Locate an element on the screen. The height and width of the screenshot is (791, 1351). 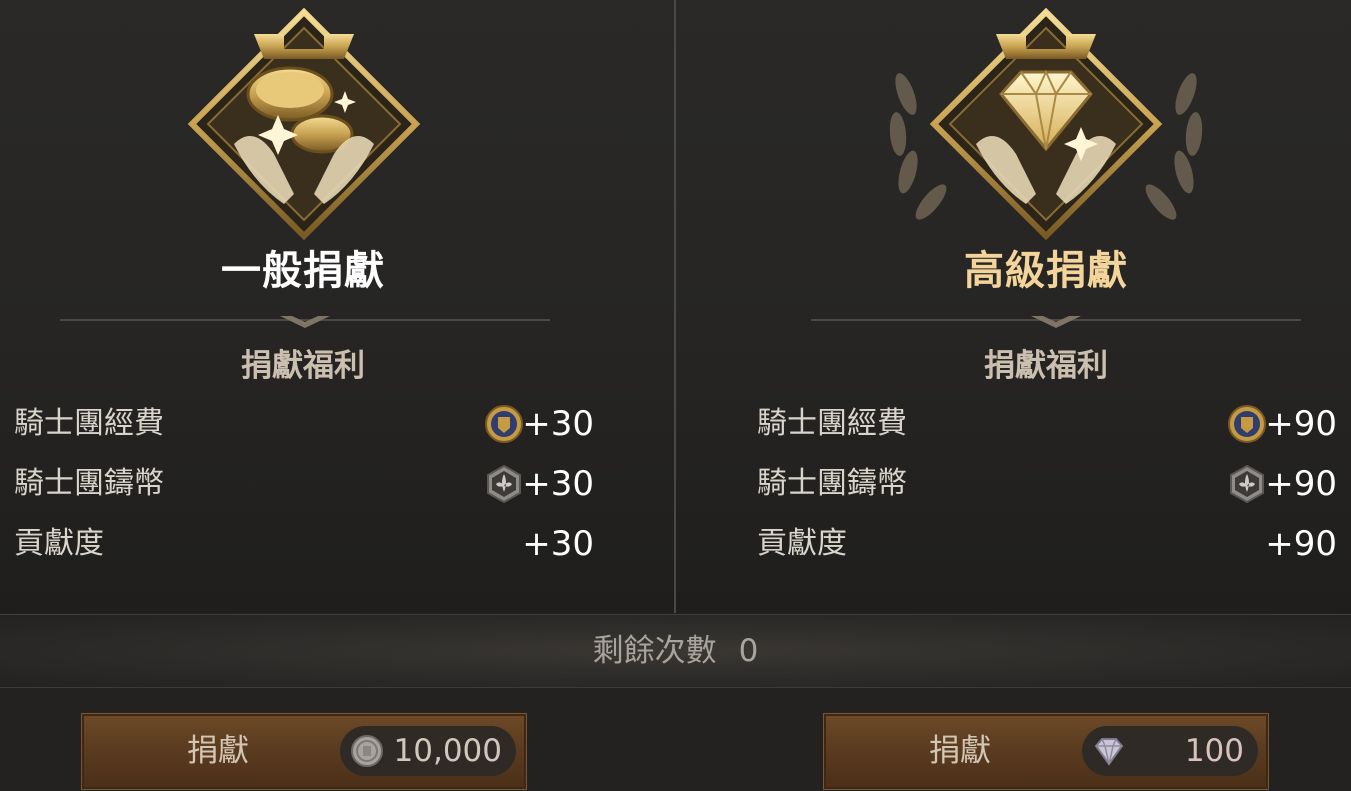
remaining-count: 0 is located at coordinates (748, 651).